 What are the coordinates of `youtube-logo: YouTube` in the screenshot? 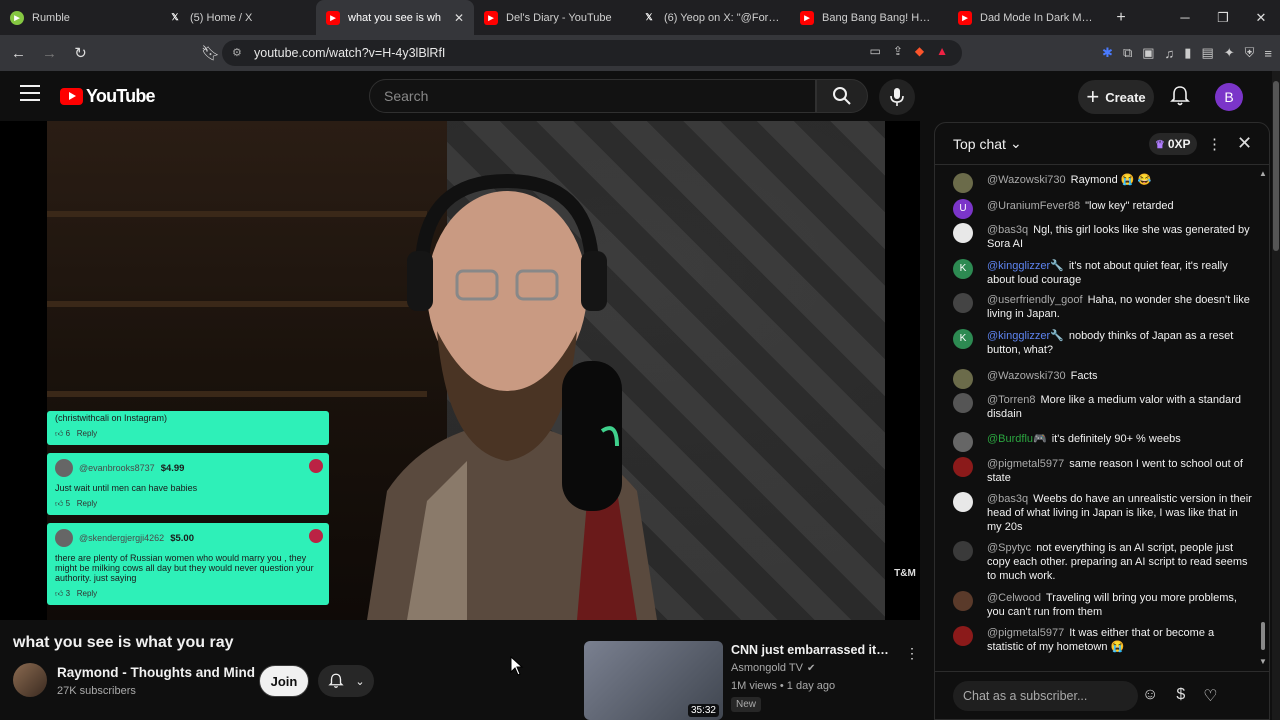 It's located at (108, 96).